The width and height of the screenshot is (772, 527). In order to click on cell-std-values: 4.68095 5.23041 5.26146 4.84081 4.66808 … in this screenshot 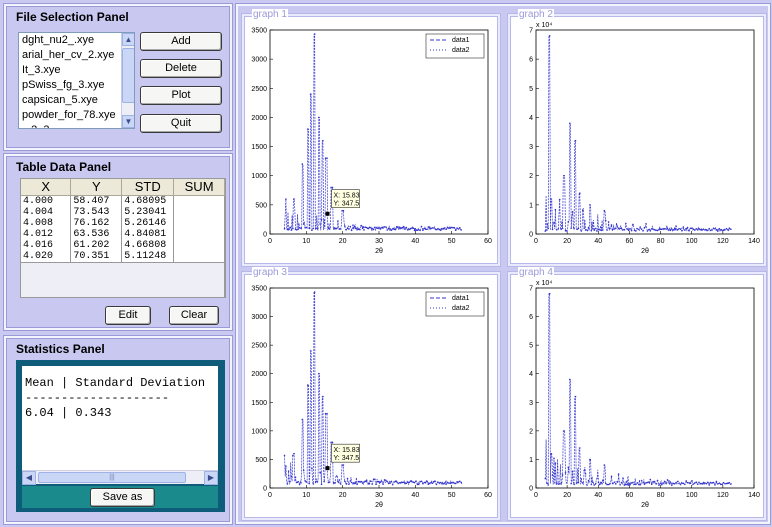, I will do `click(148, 229)`.